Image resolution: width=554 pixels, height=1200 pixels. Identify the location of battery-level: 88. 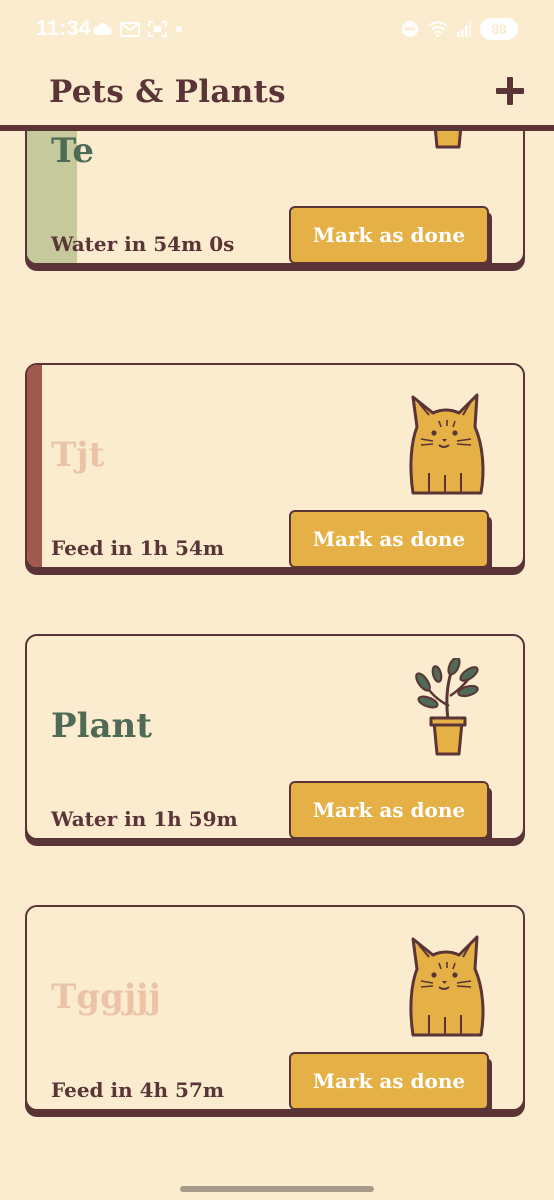
(499, 29).